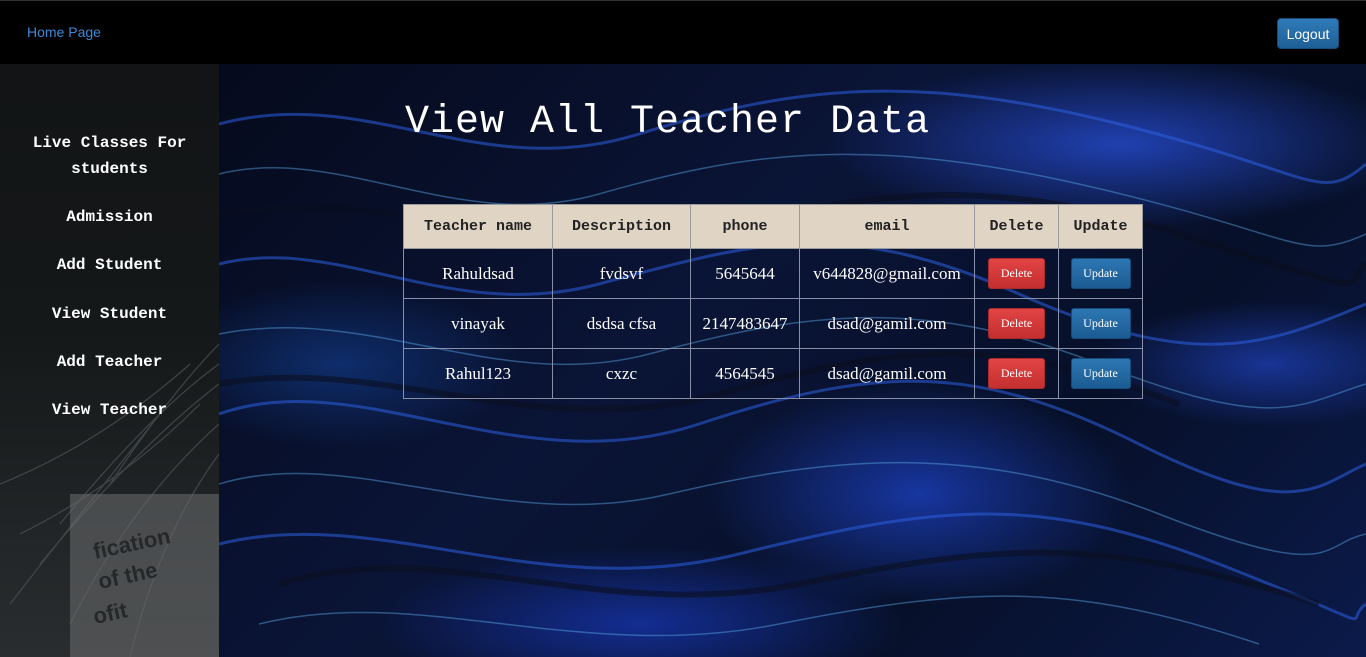 The image size is (1366, 657). Describe the element at coordinates (109, 217) in the screenshot. I see `sidebar-item-admission: Admission` at that location.